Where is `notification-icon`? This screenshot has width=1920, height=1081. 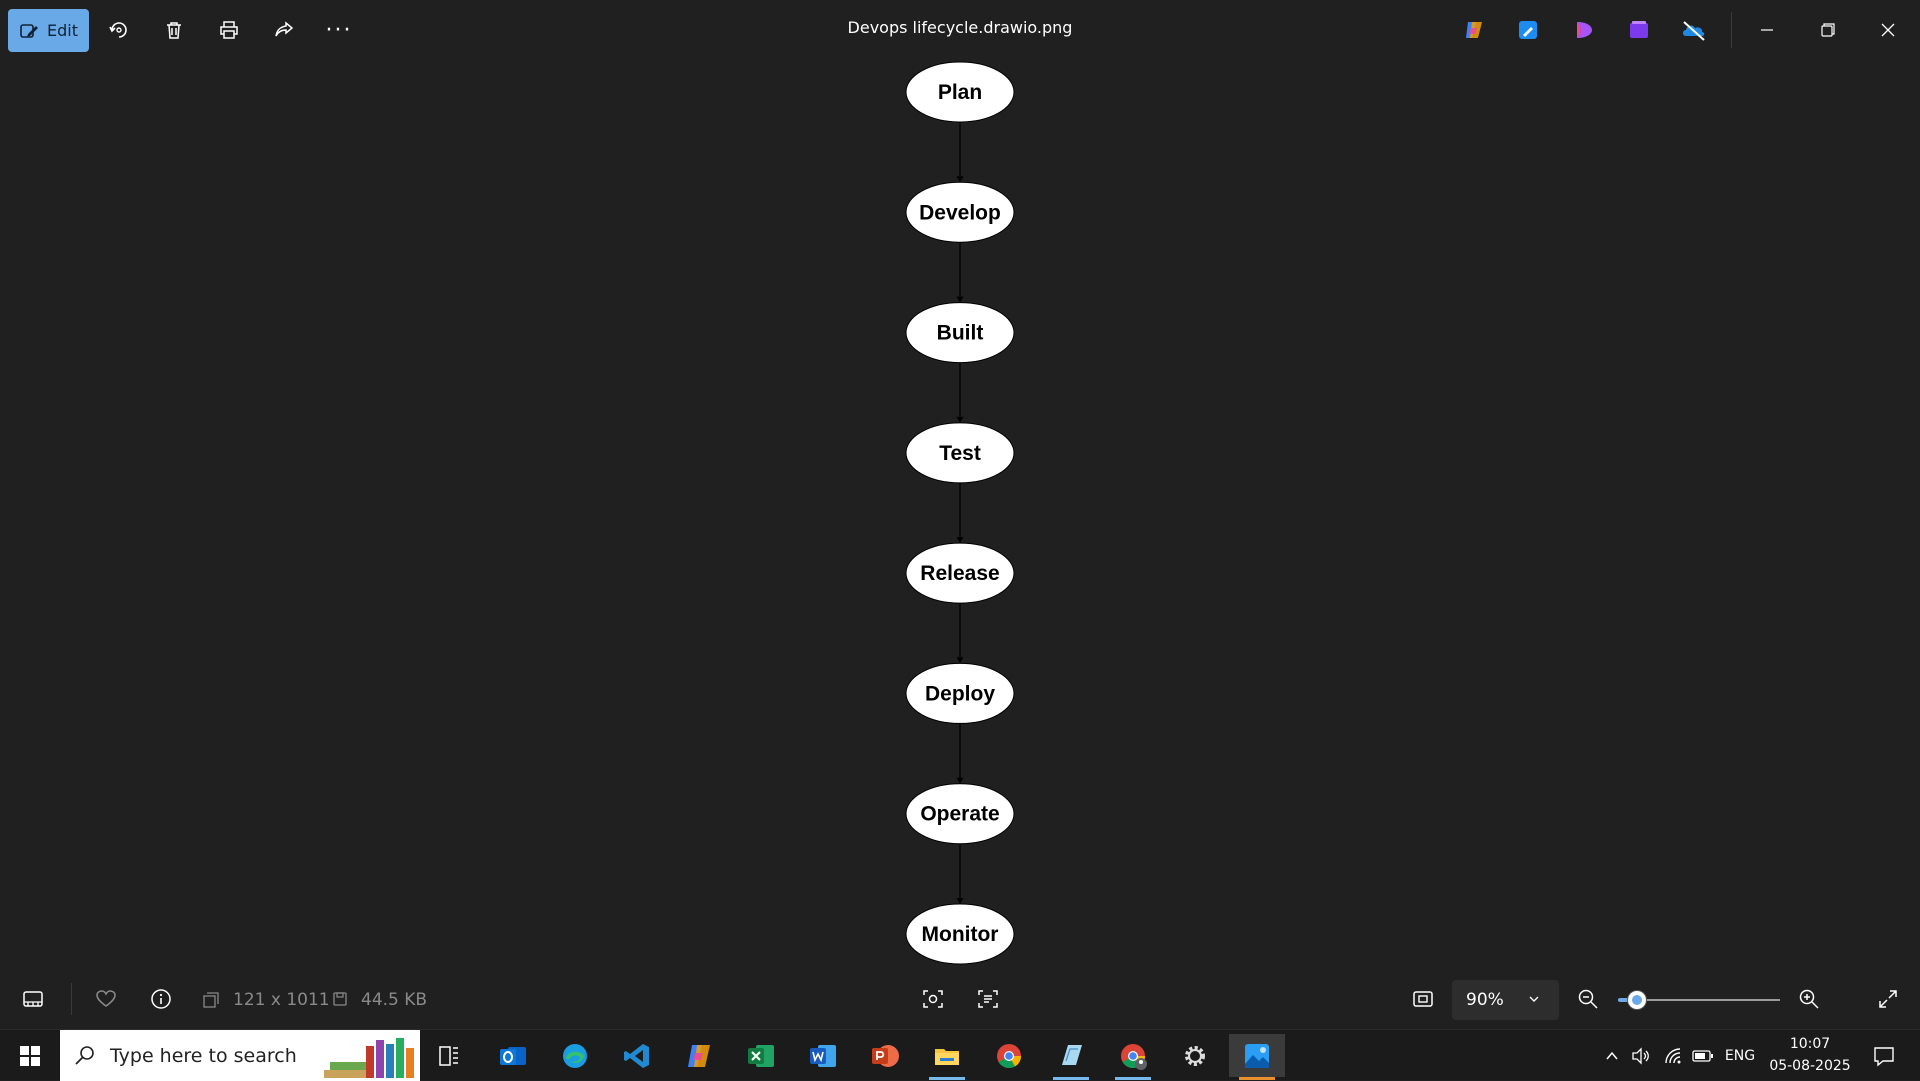 notification-icon is located at coordinates (1884, 1056).